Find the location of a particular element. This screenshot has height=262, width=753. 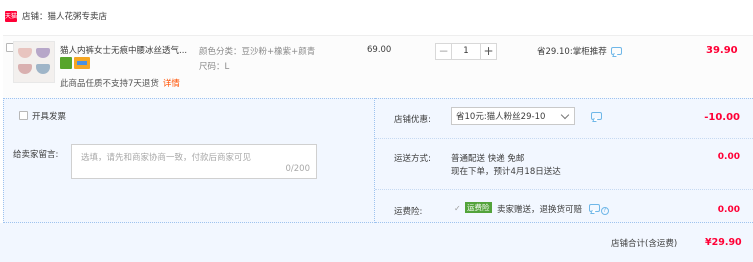

shop-name-link: 店铺：猫人花粥专卖店 is located at coordinates (64, 16).